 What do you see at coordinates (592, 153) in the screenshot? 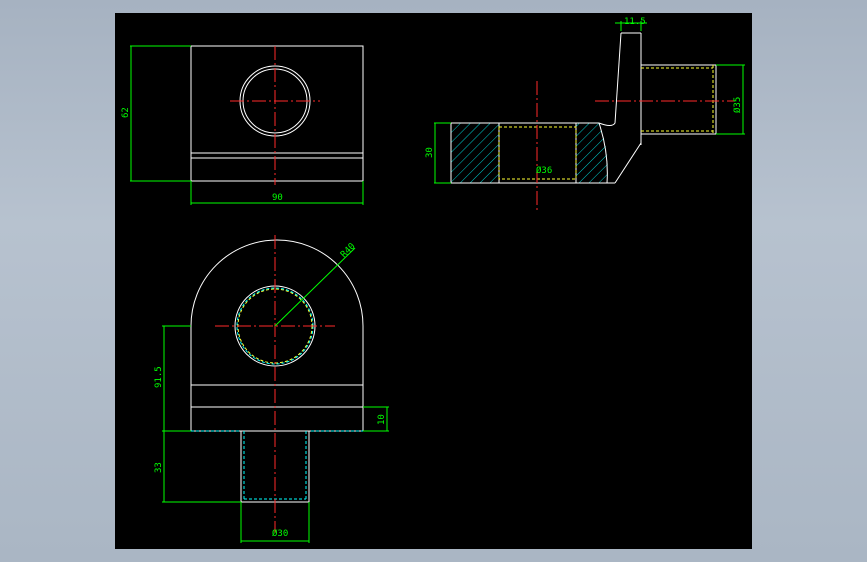
I see `section-hatch-right` at bounding box center [592, 153].